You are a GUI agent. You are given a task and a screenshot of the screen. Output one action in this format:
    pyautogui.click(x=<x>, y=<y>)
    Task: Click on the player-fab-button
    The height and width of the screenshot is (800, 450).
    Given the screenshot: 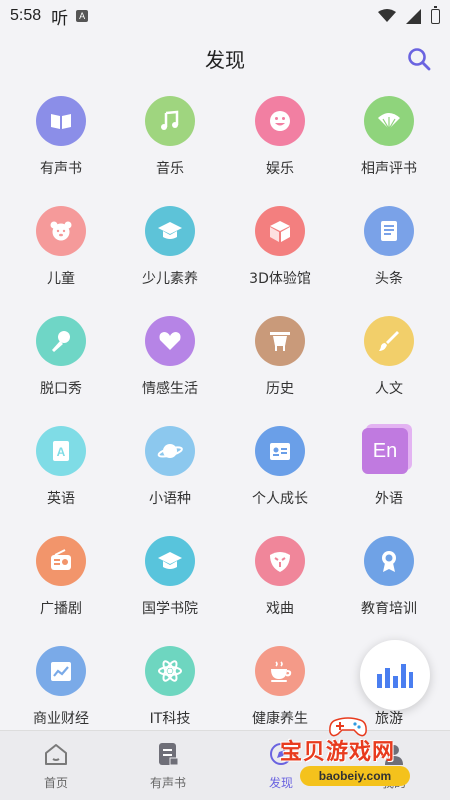 What is the action you would take?
    pyautogui.click(x=395, y=675)
    